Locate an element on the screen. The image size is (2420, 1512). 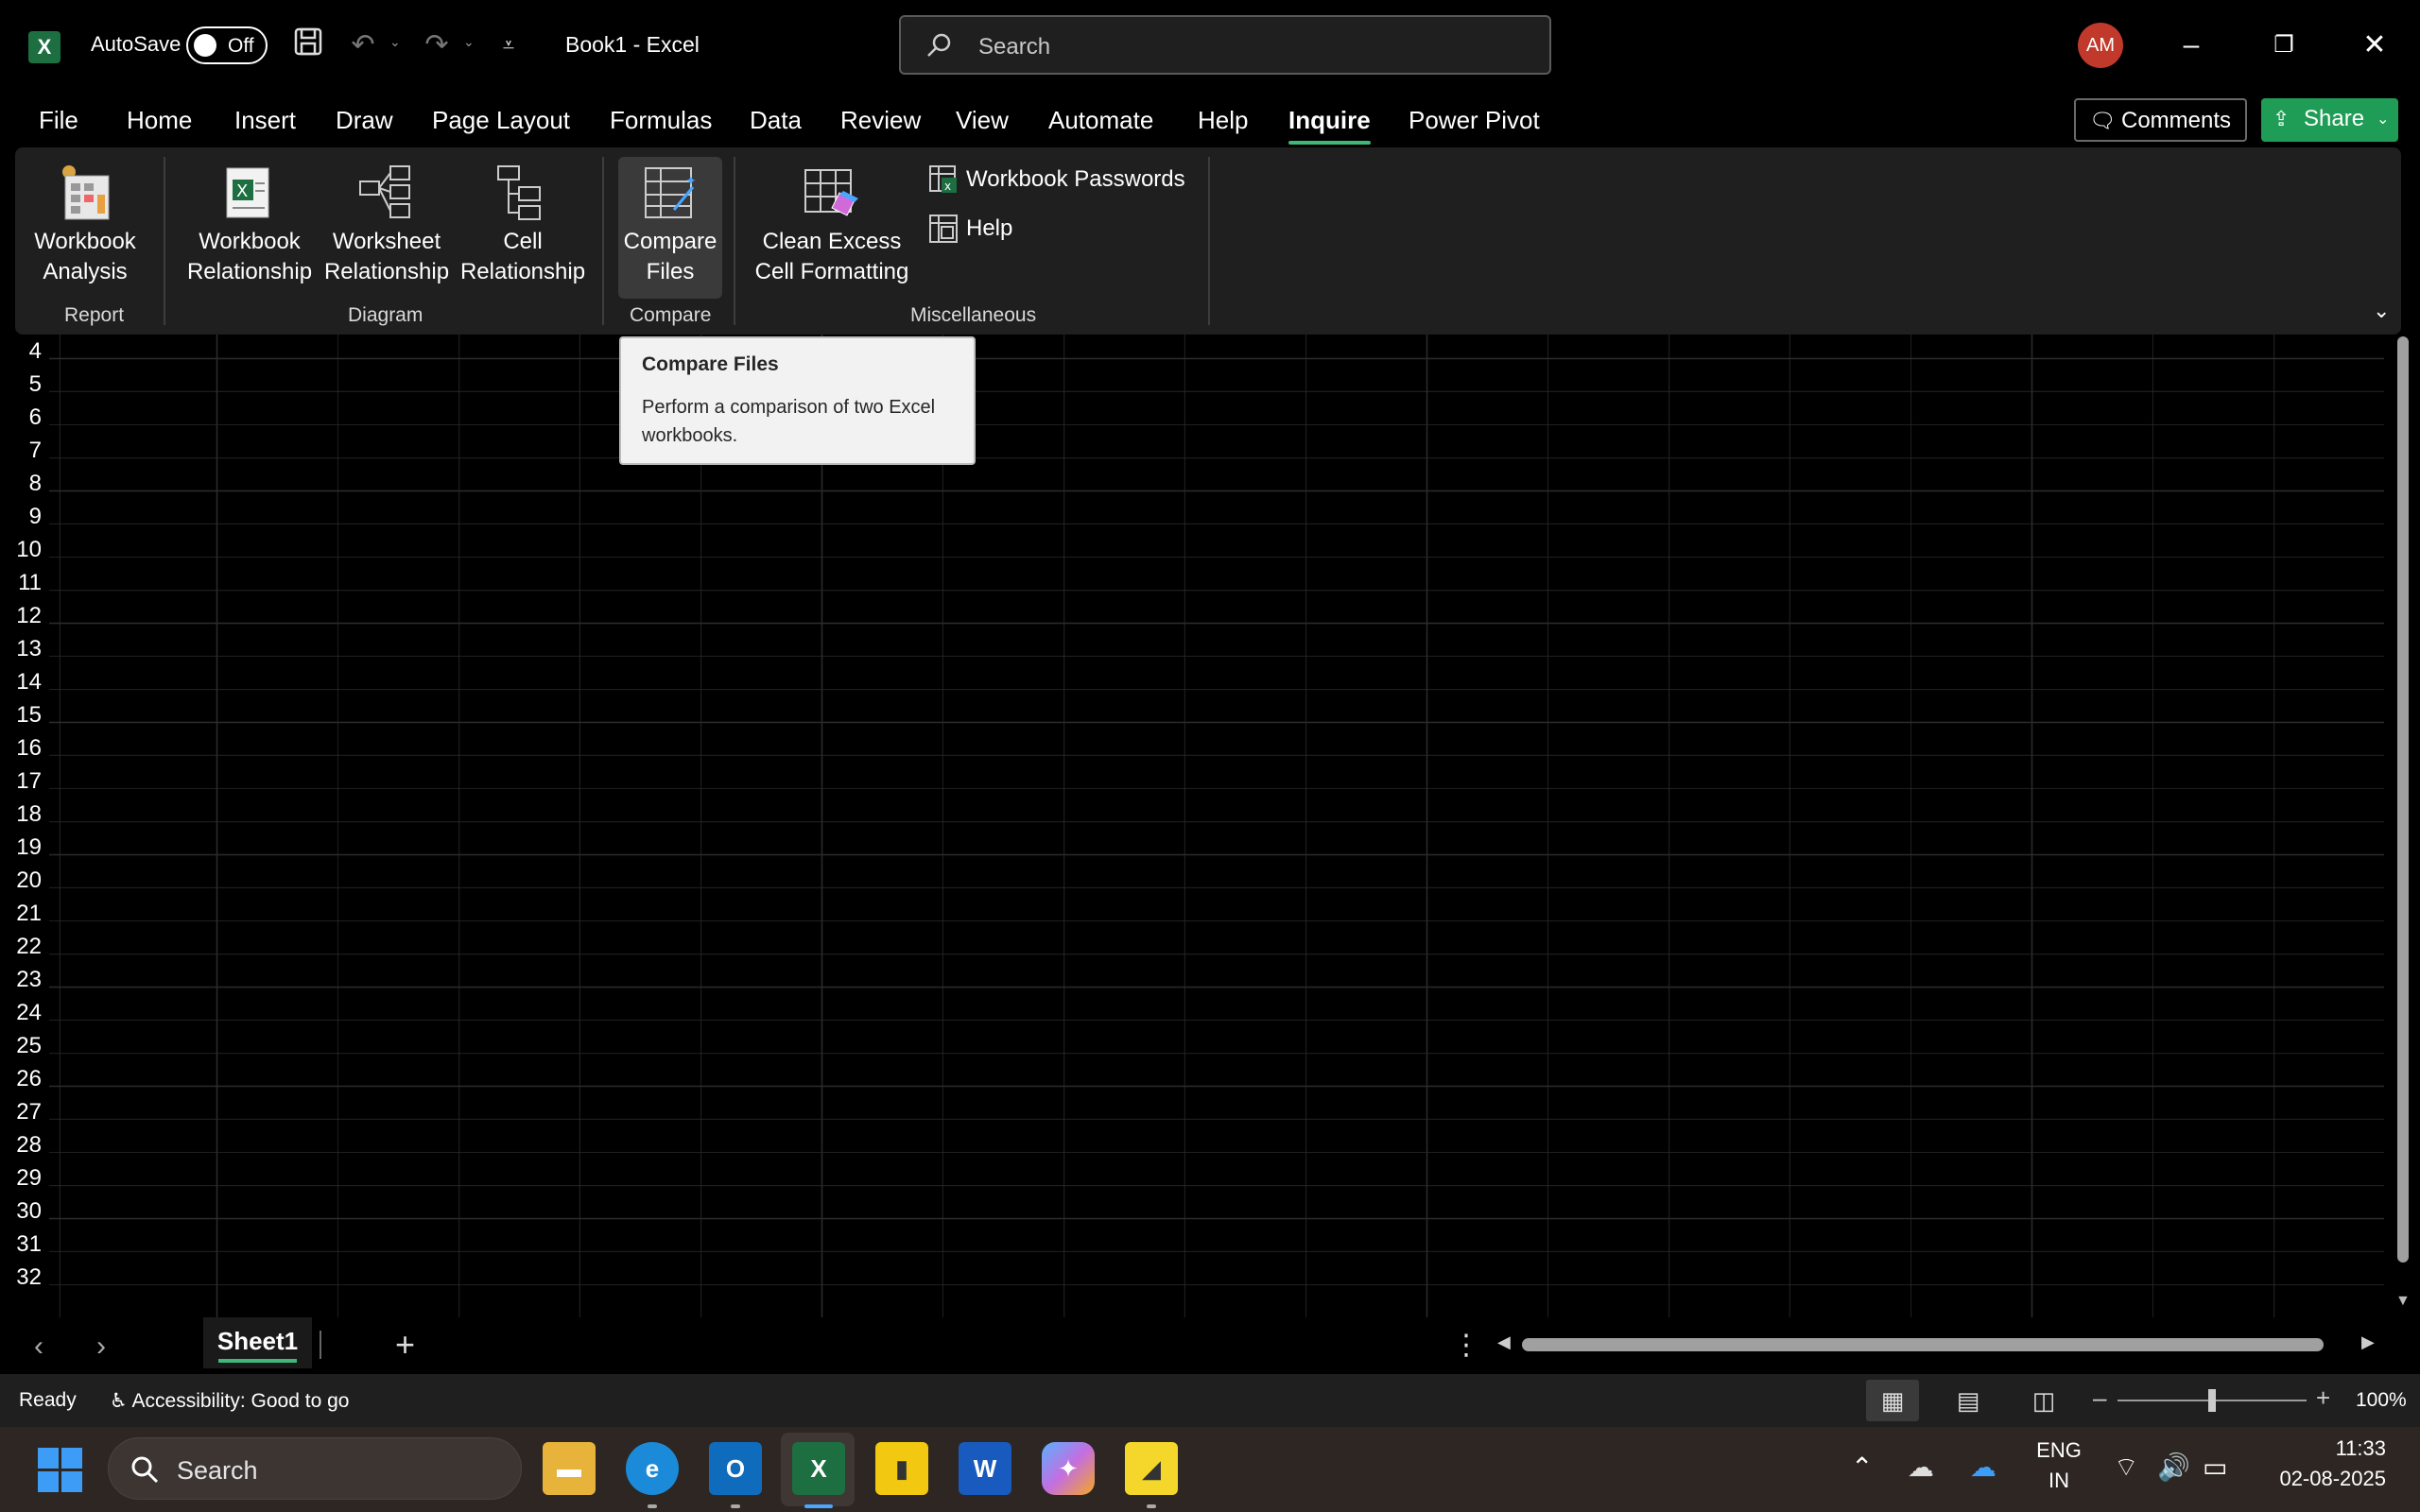
row-number: 13 is located at coordinates (21, 649).